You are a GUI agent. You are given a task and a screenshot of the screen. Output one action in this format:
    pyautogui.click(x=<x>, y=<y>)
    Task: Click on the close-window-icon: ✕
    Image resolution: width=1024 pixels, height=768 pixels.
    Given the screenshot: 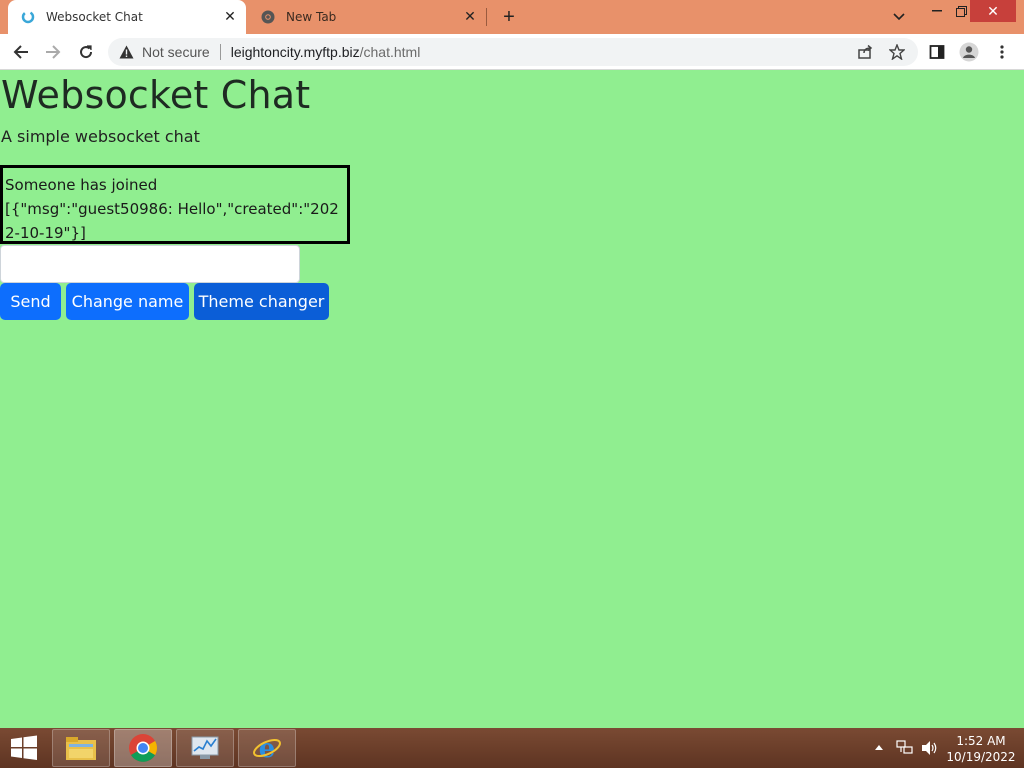 What is the action you would take?
    pyautogui.click(x=993, y=11)
    